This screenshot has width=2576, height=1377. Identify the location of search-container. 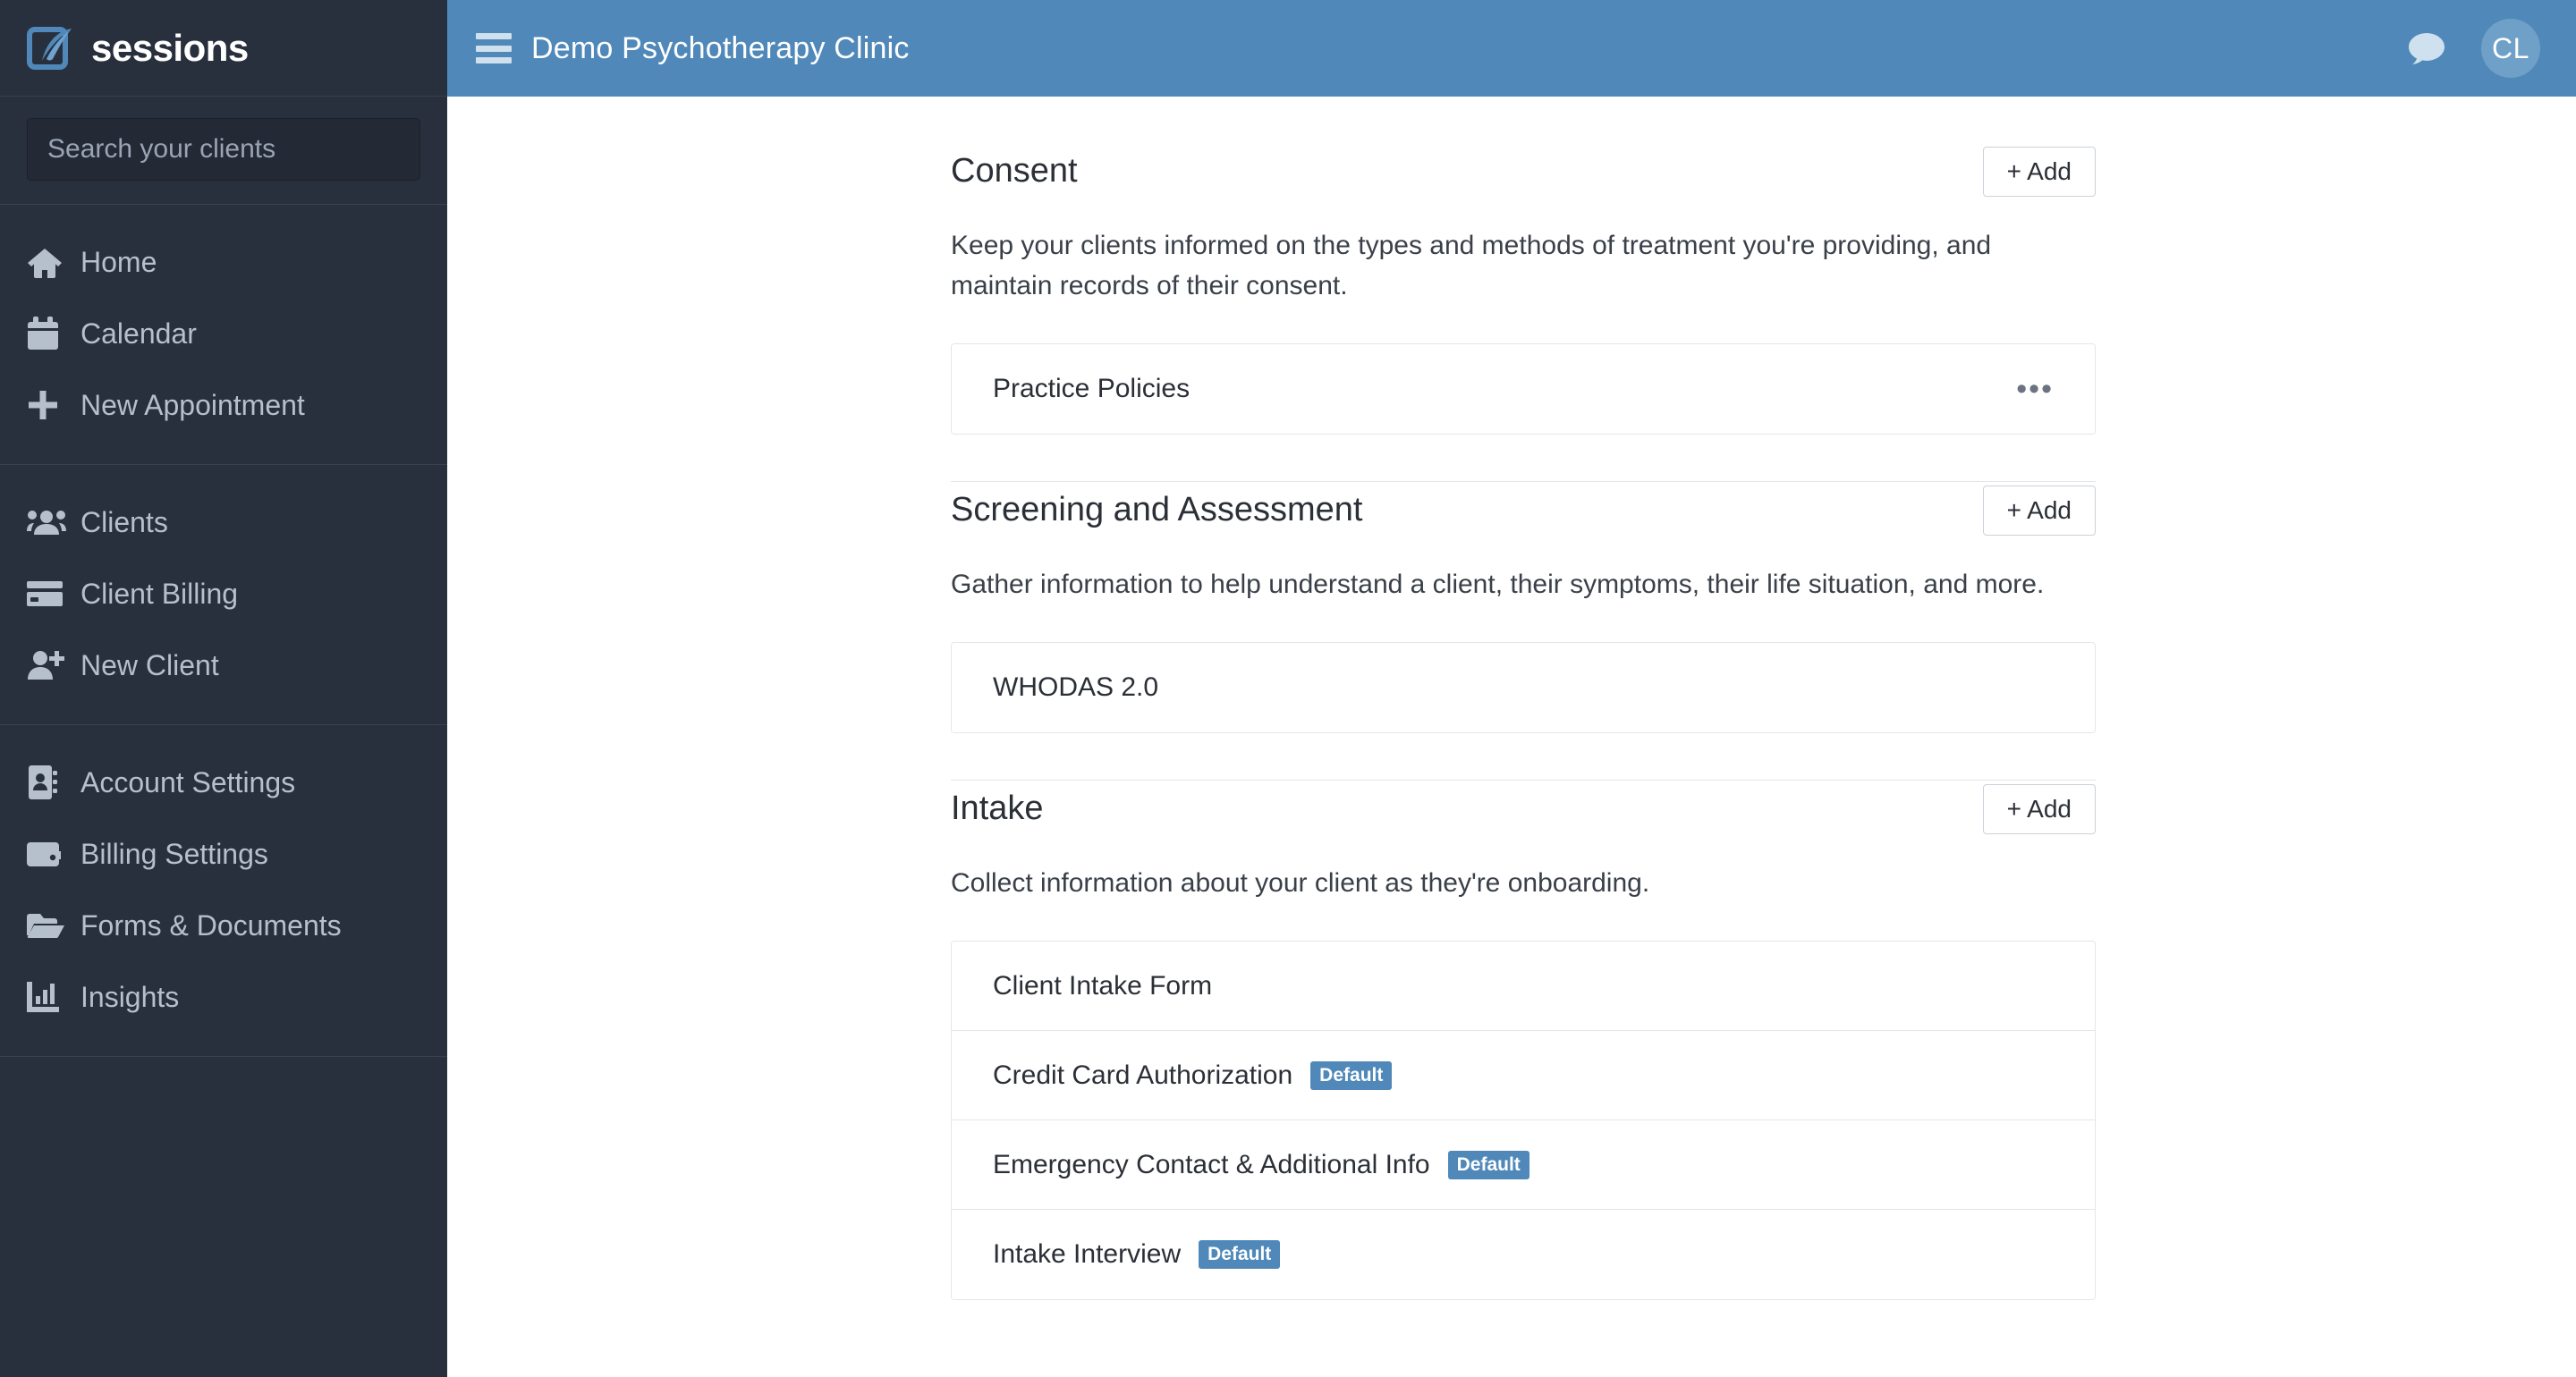
(223, 151).